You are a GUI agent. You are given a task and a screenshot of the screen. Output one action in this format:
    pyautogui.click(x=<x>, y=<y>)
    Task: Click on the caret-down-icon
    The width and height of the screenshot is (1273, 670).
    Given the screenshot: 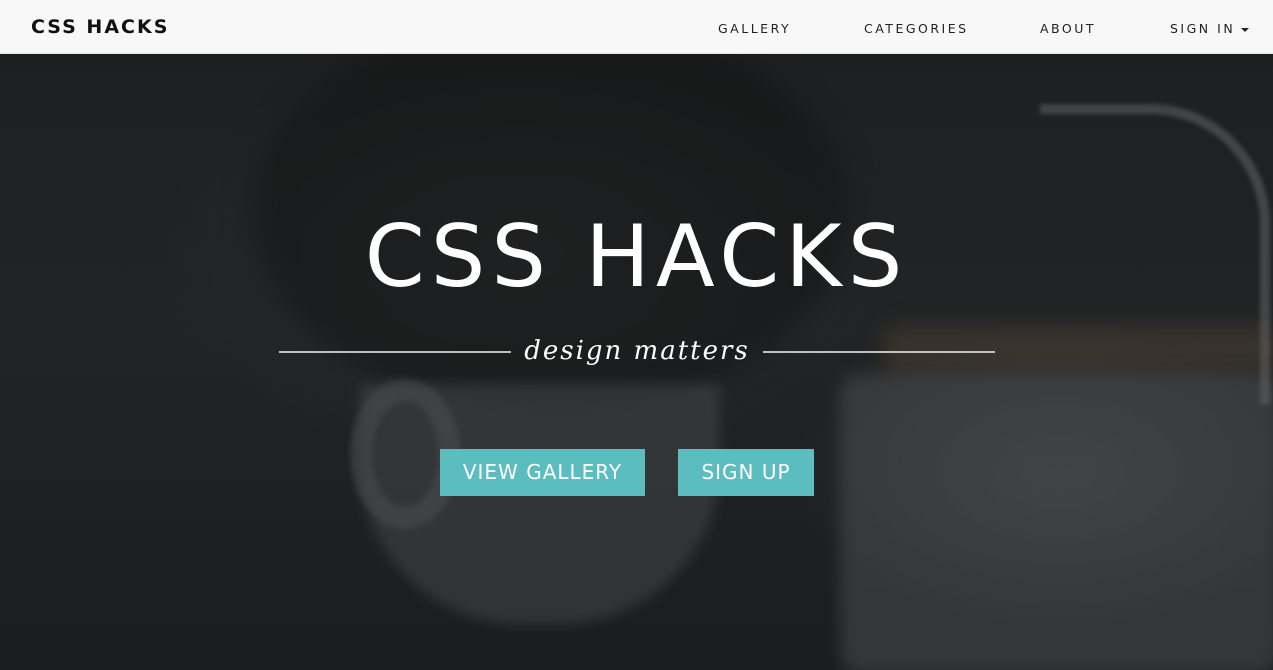 What is the action you would take?
    pyautogui.click(x=1245, y=29)
    